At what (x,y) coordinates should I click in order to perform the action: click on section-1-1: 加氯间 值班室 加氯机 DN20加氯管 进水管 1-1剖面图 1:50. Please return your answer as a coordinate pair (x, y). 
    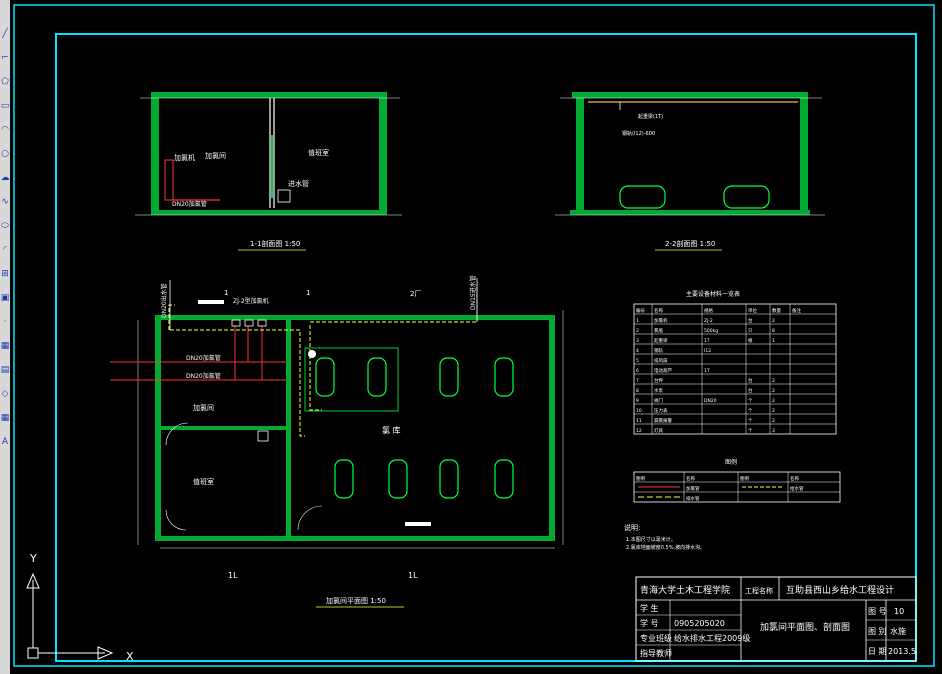
    Looking at the image, I should click on (268, 171).